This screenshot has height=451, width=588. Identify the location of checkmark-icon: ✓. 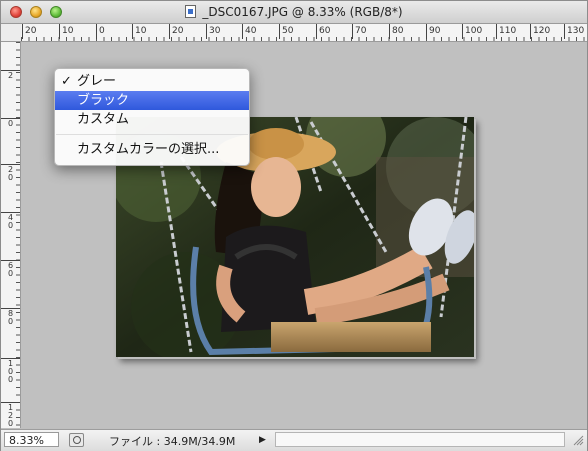
(66, 81).